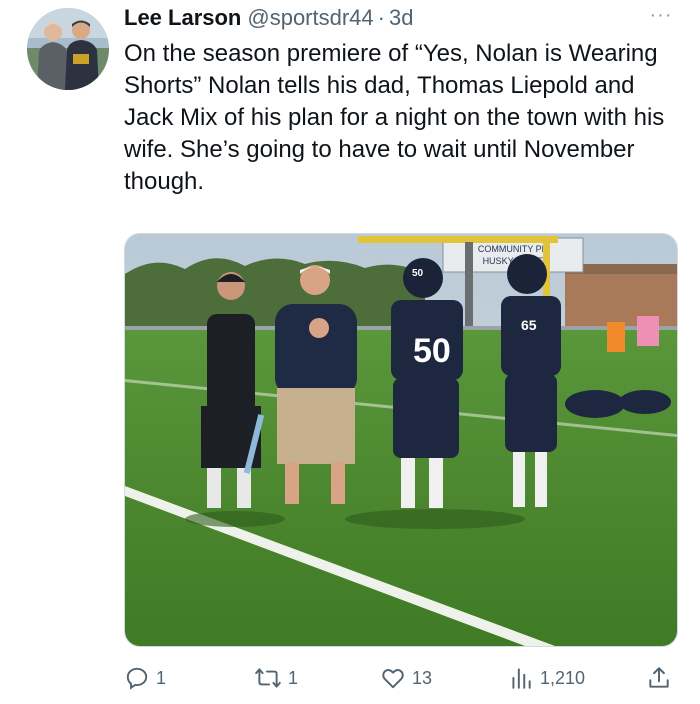 Image resolution: width=700 pixels, height=704 pixels. Describe the element at coordinates (161, 677) in the screenshot. I see `reply-count: 1` at that location.